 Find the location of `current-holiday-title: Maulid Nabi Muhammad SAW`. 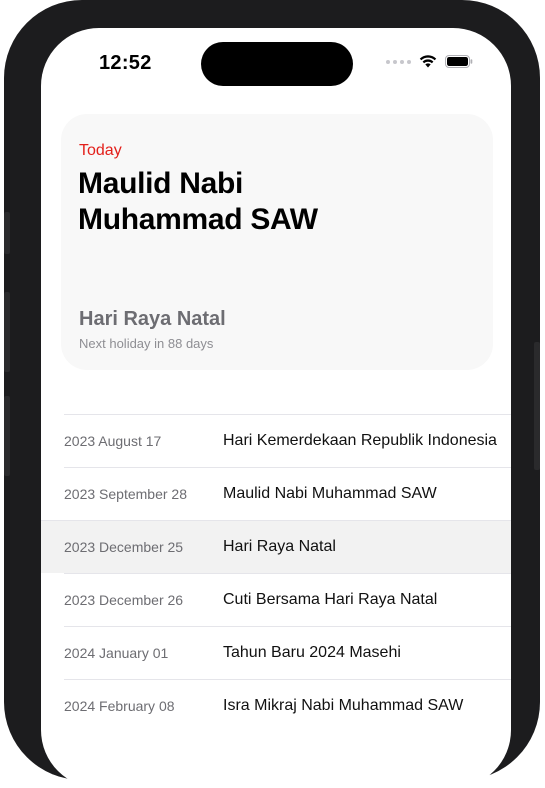

current-holiday-title: Maulid Nabi Muhammad SAW is located at coordinates (198, 201).